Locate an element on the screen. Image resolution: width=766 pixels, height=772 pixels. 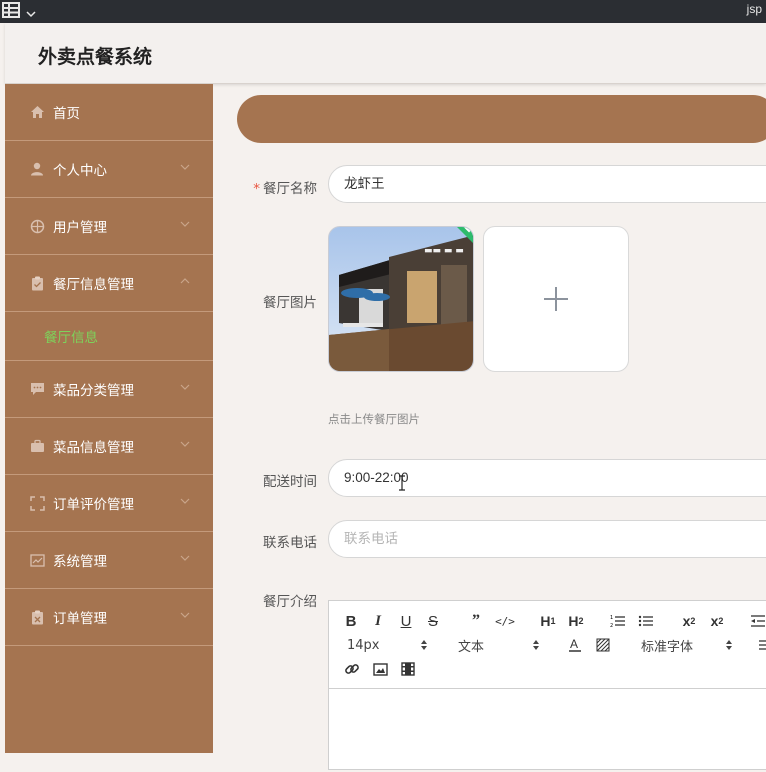
briefcase-icon is located at coordinates (37, 446).